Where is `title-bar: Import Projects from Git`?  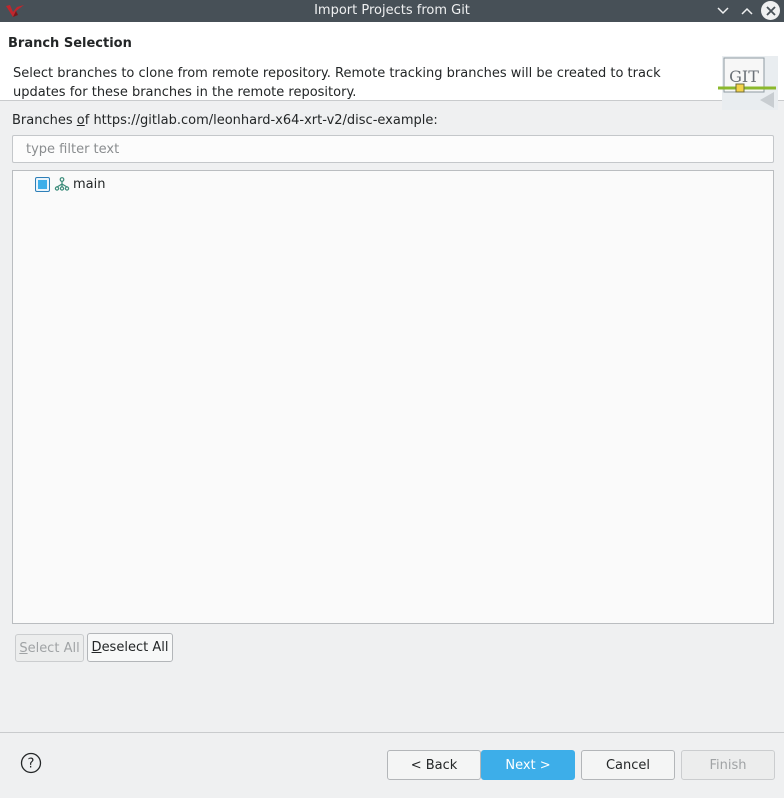
title-bar: Import Projects from Git is located at coordinates (392, 11).